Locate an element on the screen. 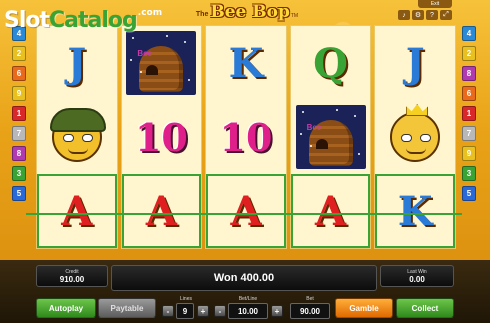  credit-value: 910.00 is located at coordinates (72, 279).